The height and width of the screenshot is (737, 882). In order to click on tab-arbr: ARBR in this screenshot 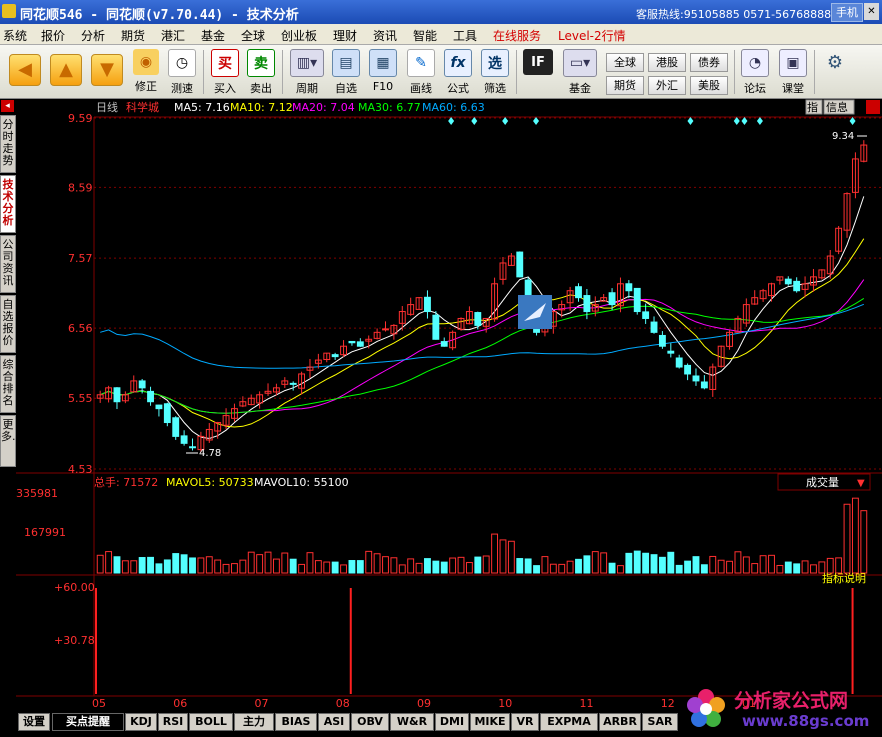, I will do `click(620, 722)`.